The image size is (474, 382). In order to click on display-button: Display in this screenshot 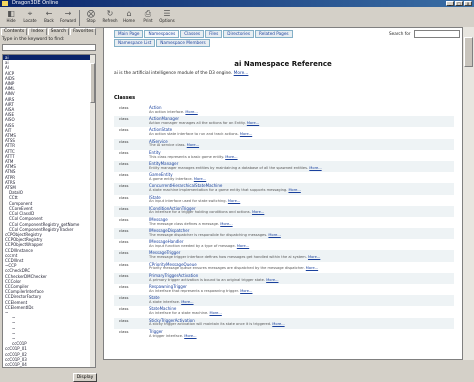, I will do `click(85, 377)`.